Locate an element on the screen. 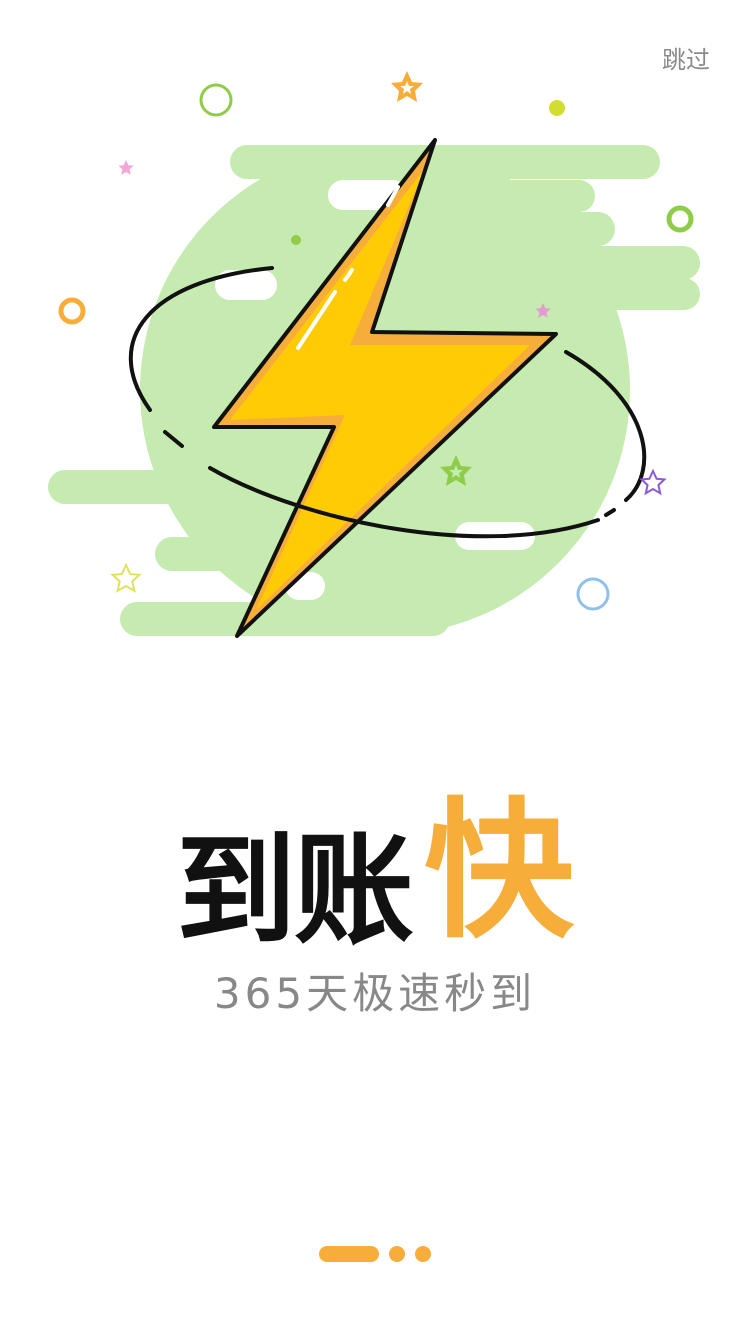 The height and width of the screenshot is (1334, 750). page-indicator is located at coordinates (375, 1254).